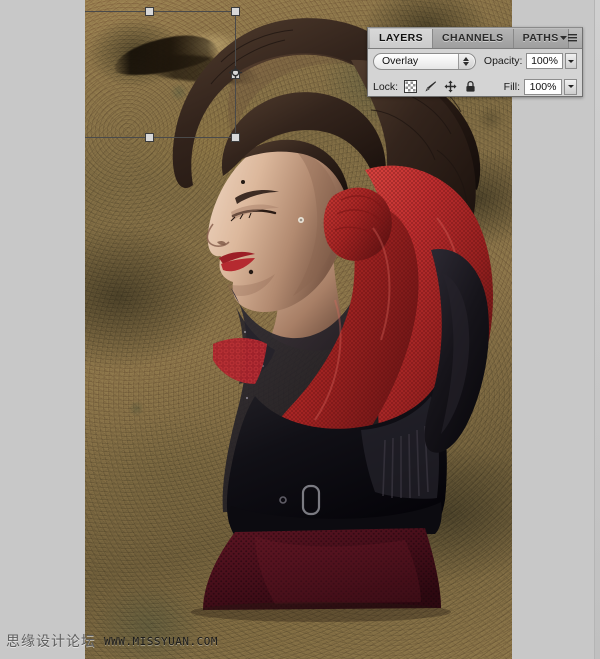 The height and width of the screenshot is (659, 600). I want to click on blend-opacity-row: Overlay Opacity: 100%, so click(475, 61).